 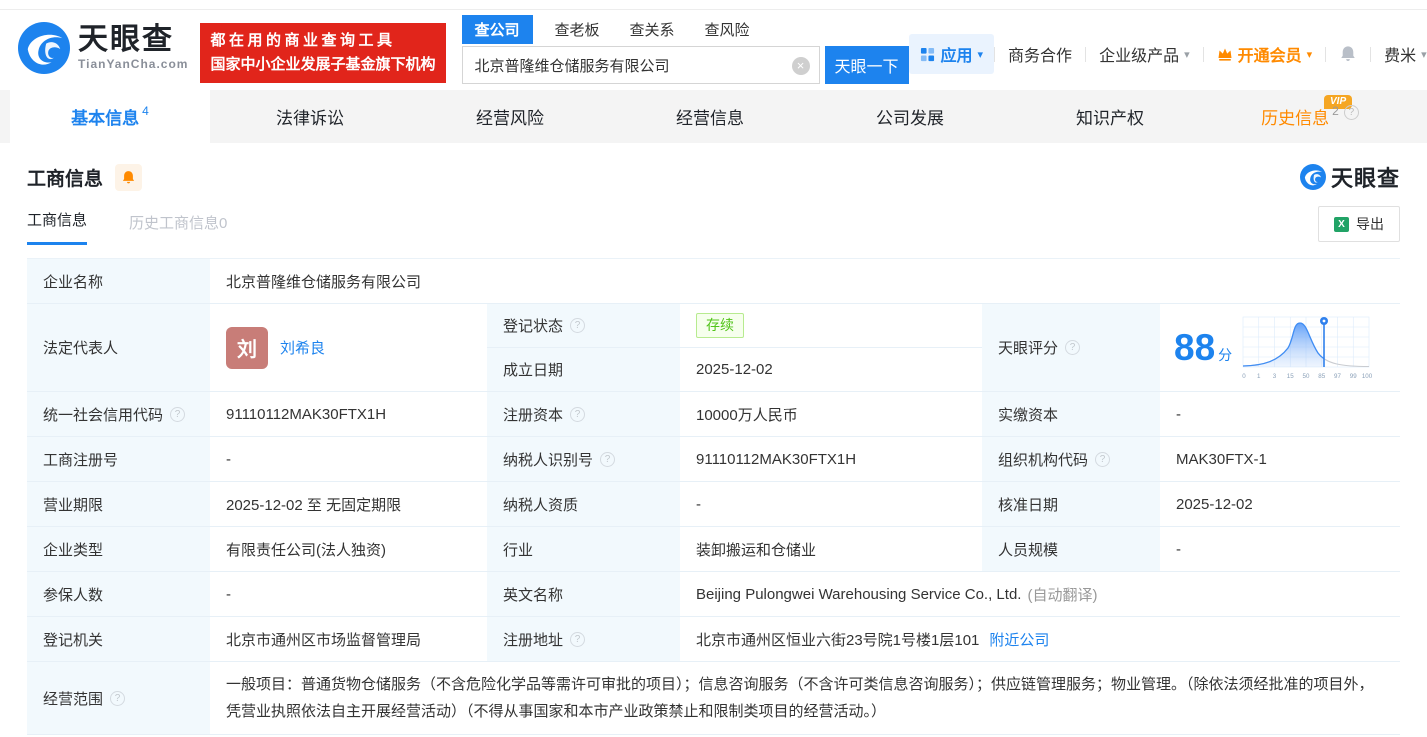 What do you see at coordinates (720, 325) in the screenshot?
I see `status-badge: 存续` at bounding box center [720, 325].